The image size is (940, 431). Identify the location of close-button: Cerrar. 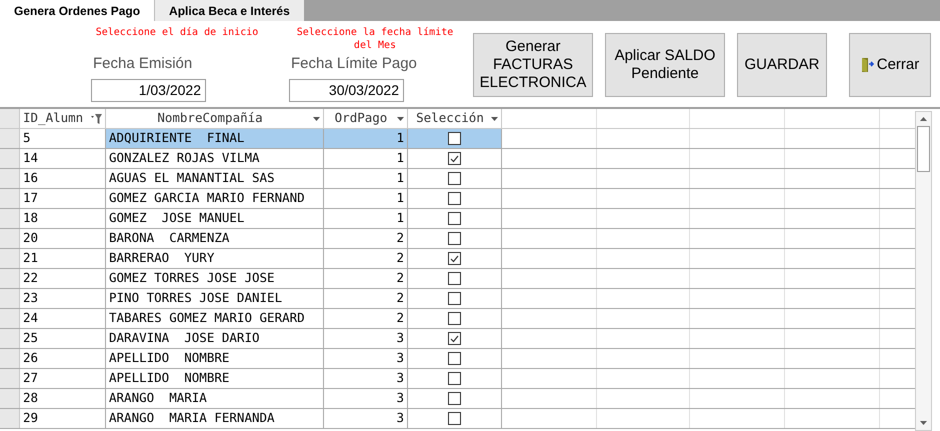
(890, 65).